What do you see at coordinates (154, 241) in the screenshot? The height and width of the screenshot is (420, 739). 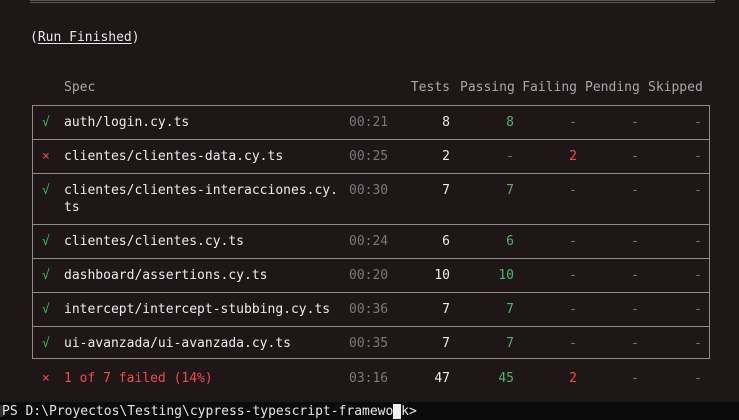 I see `spec-name: clientes/clientes.cy.ts` at bounding box center [154, 241].